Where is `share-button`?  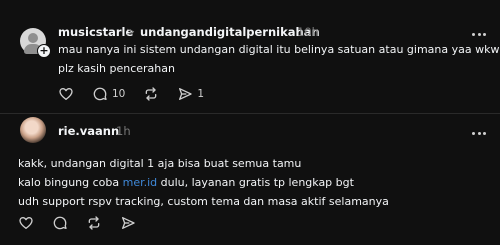 share-button is located at coordinates (128, 223).